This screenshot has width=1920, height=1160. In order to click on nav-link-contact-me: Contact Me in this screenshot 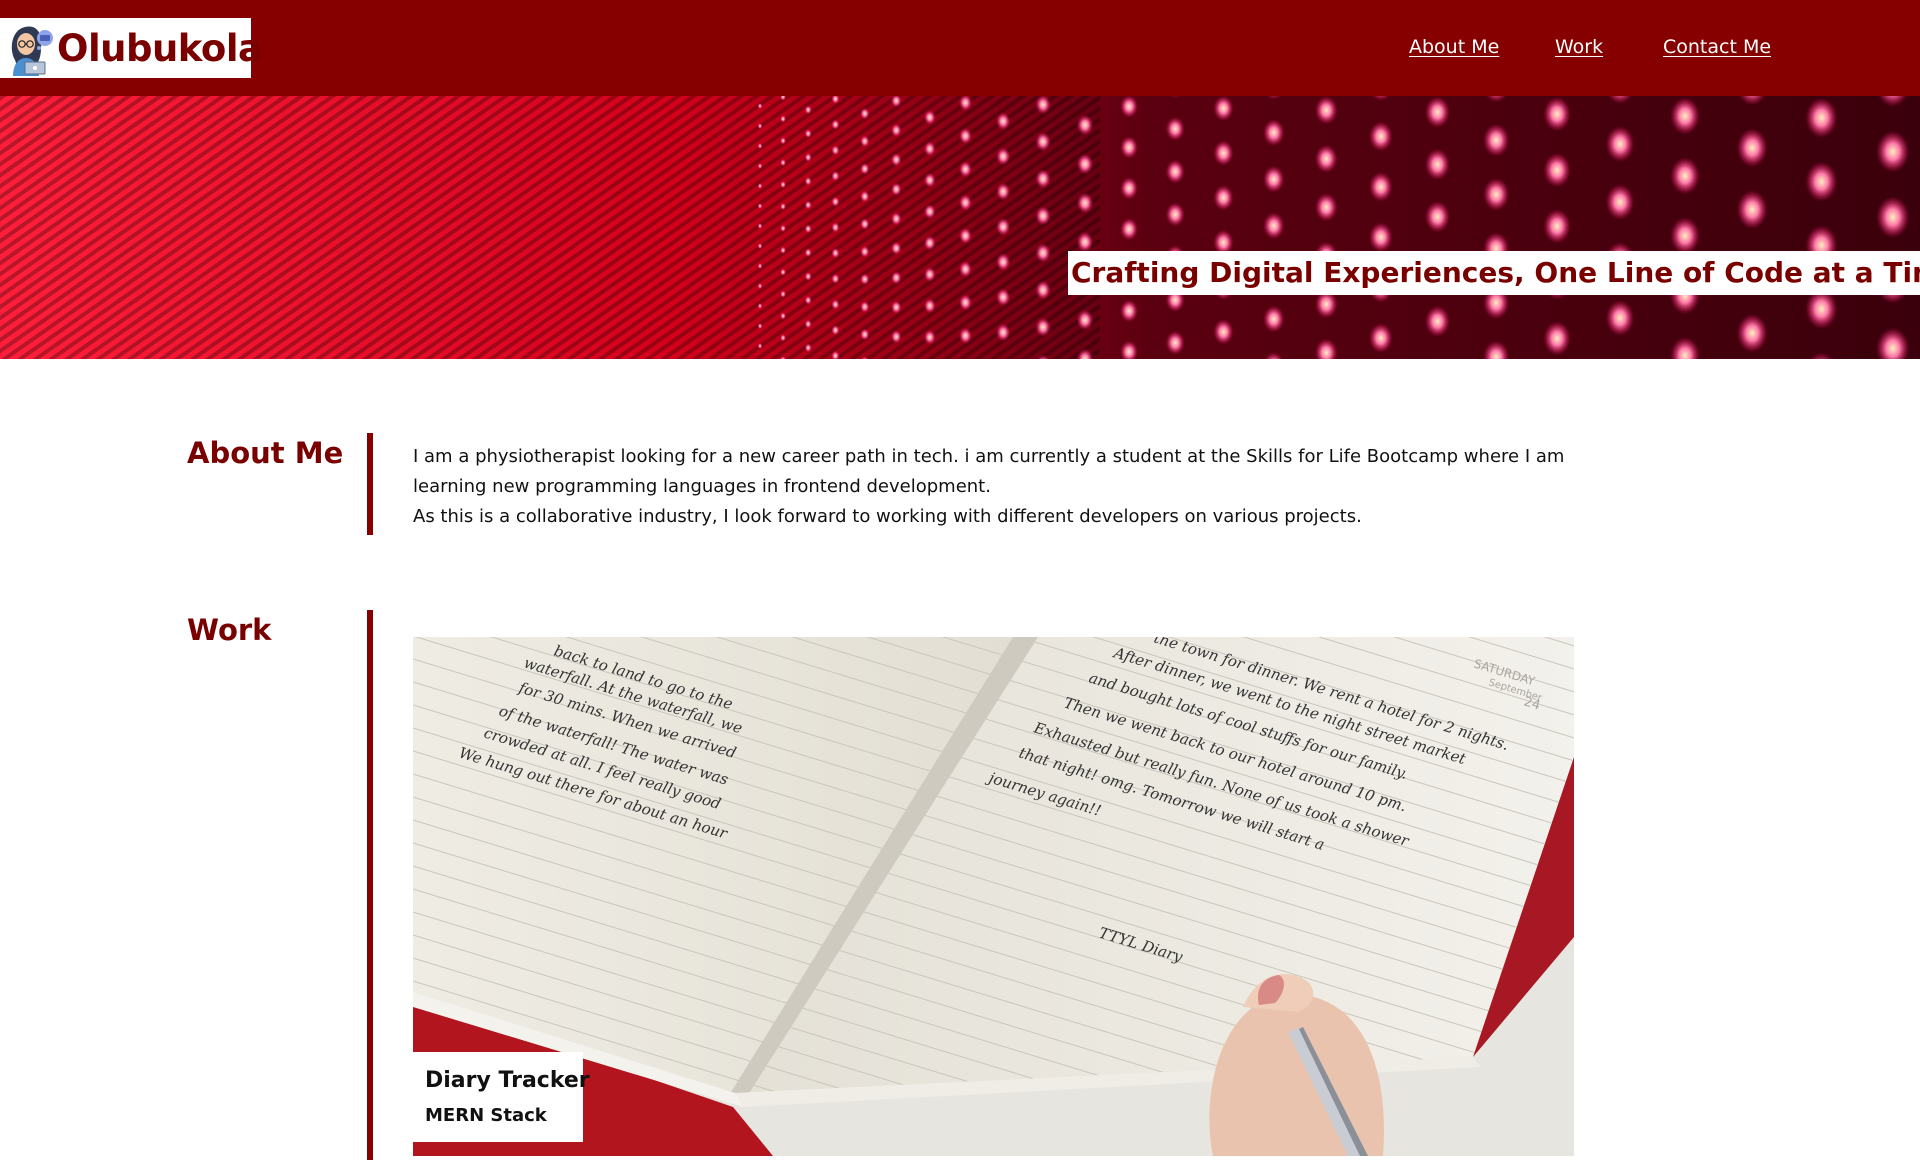, I will do `click(1717, 47)`.